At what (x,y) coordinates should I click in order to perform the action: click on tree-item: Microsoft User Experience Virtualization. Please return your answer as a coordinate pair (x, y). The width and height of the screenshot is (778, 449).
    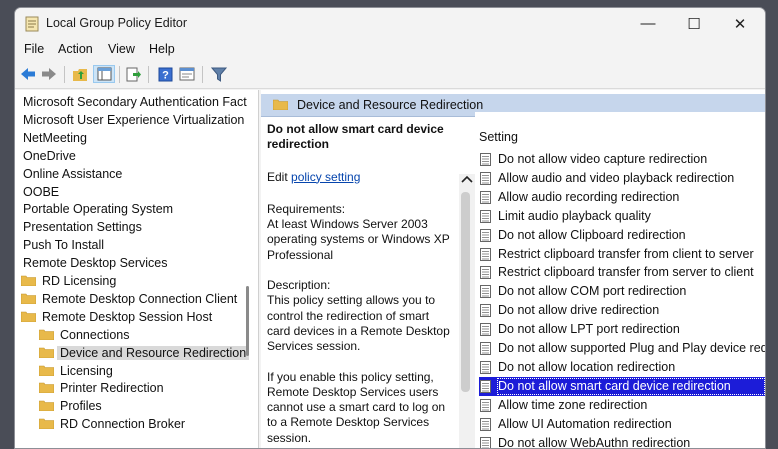
    Looking at the image, I should click on (133, 120).